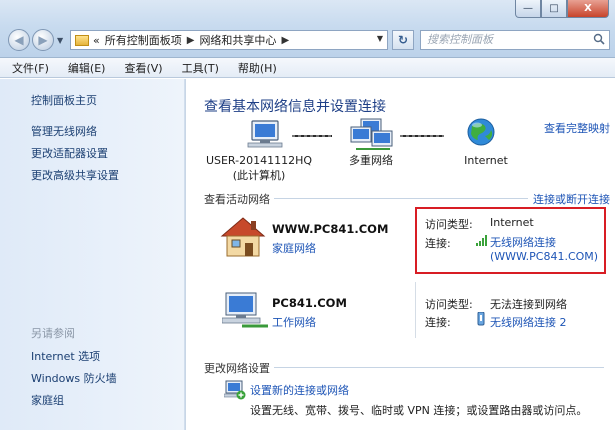  Describe the element at coordinates (588, 9) in the screenshot. I see `close-button: X` at that location.